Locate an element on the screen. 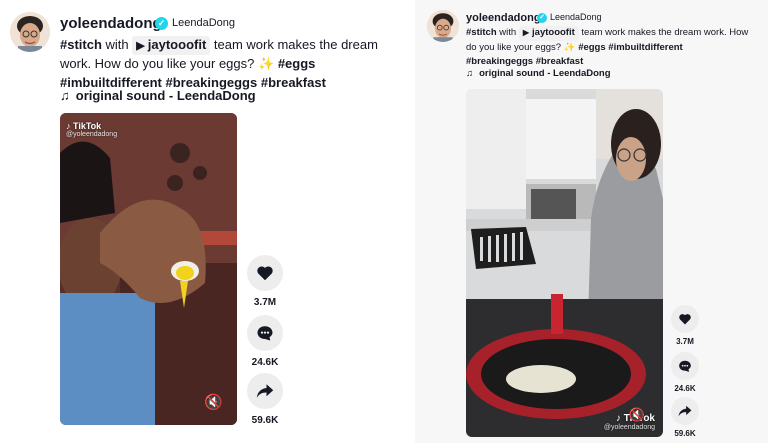  hashtag-breakingeggs: #breakingeggs is located at coordinates (499, 61).